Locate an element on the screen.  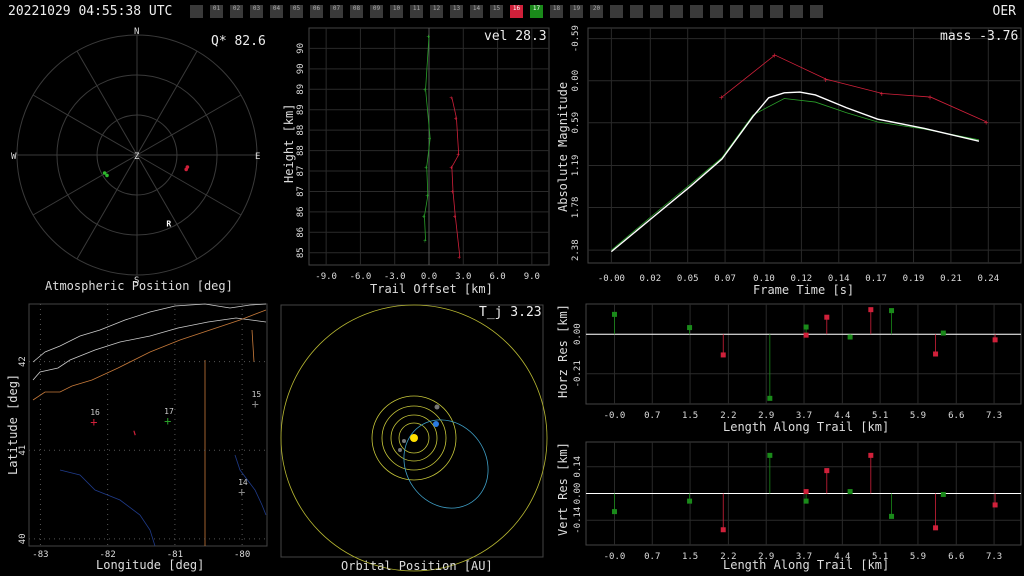
y-tick-label: 1.78 is located at coordinates (576, 208).